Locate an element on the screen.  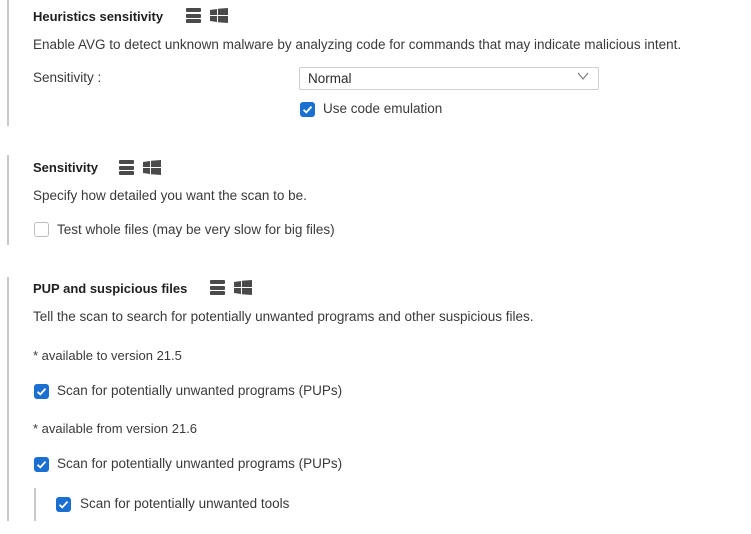
note-available-to-21-5: * available to version 21.5 is located at coordinates (107, 355).